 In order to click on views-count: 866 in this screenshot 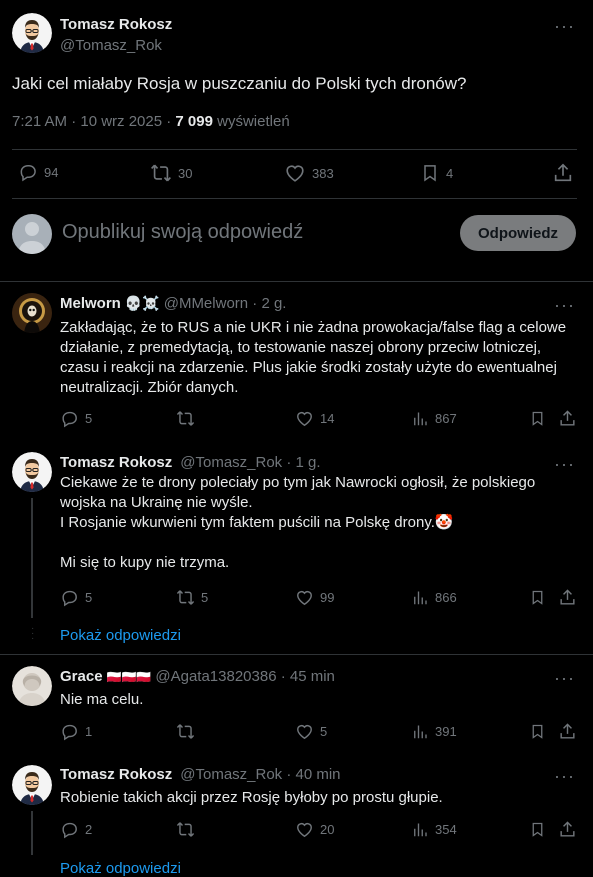, I will do `click(446, 597)`.